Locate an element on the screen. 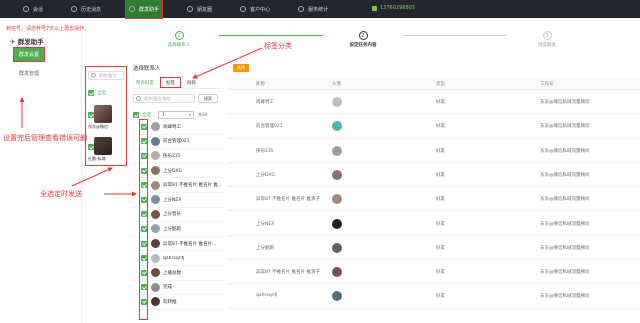 The width and height of the screenshot is (640, 323). friend-name: 上分酷跑 is located at coordinates (172, 229).